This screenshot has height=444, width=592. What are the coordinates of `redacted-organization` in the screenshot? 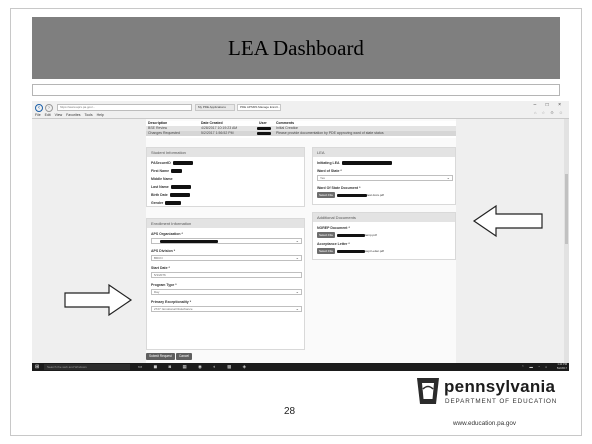 It's located at (189, 241).